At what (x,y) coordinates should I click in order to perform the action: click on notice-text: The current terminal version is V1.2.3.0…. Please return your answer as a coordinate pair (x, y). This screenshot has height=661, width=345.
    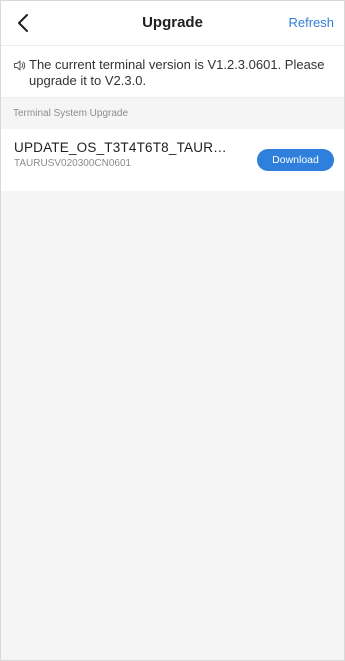
    Looking at the image, I should click on (177, 72).